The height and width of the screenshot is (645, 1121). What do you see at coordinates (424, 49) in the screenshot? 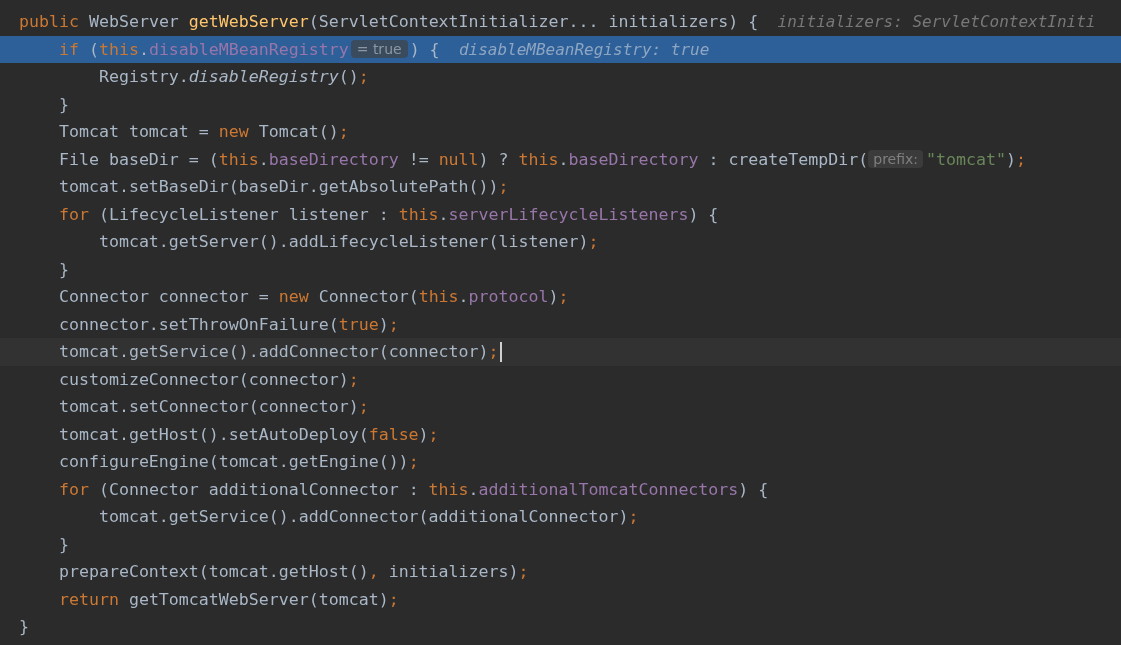
I see `code-text: ) {` at bounding box center [424, 49].